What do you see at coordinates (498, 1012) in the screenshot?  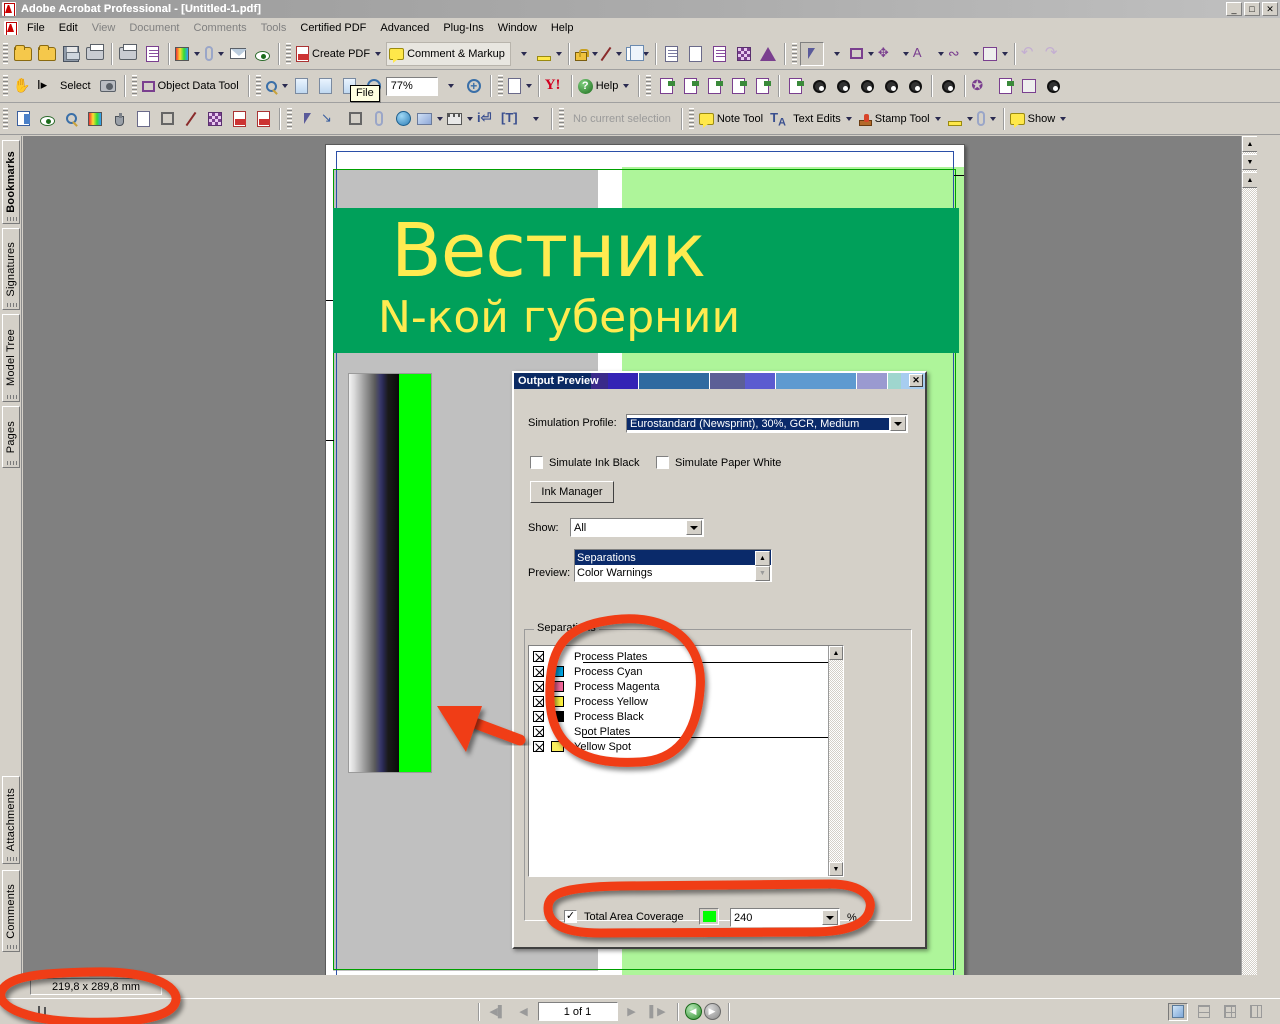 I see `first-page-button: ◀▌` at bounding box center [498, 1012].